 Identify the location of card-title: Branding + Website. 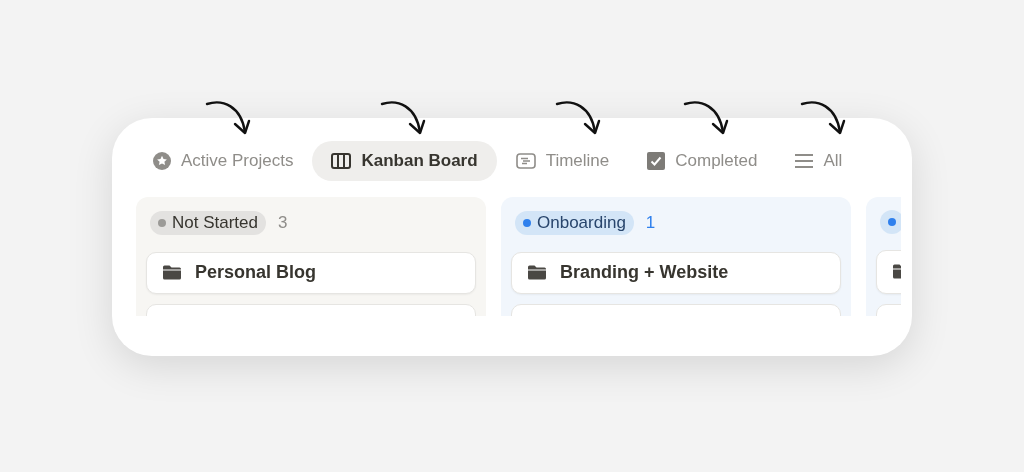
(644, 273).